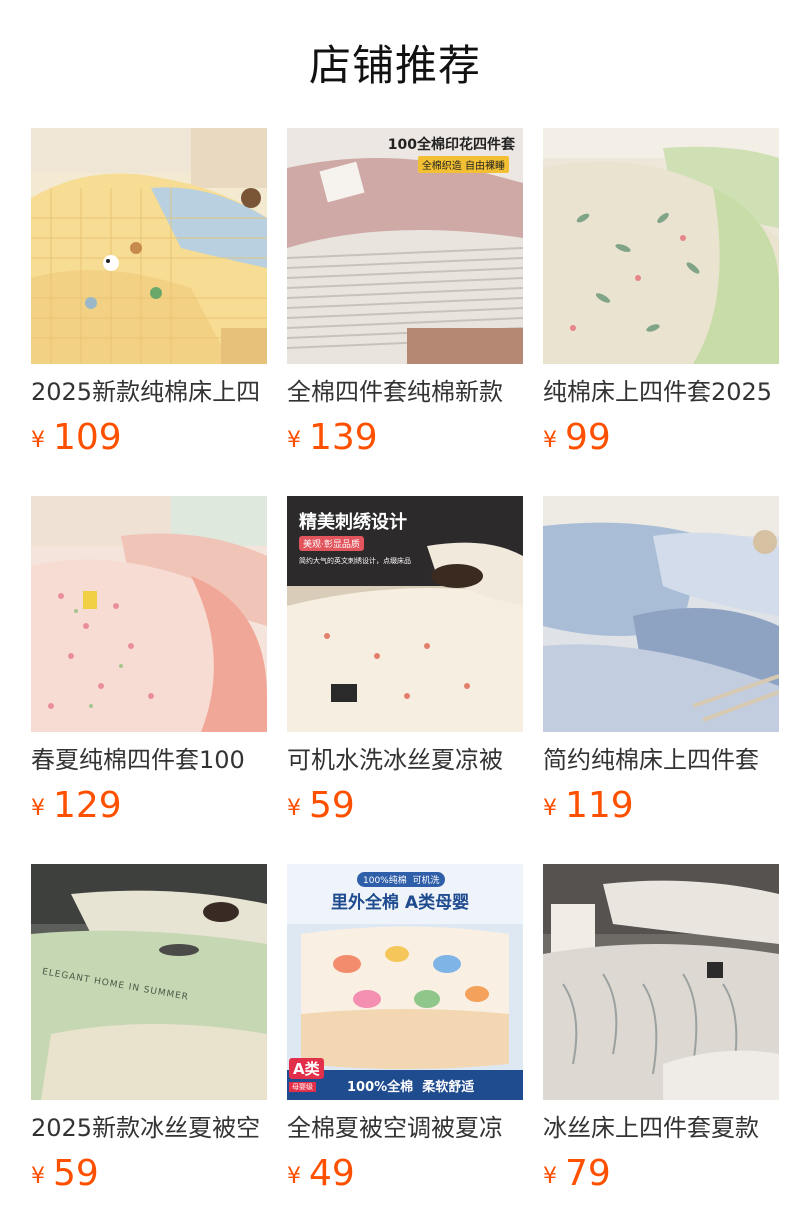  What do you see at coordinates (658, 392) in the screenshot?
I see `product-name: 纯棉床上四件套2025` at bounding box center [658, 392].